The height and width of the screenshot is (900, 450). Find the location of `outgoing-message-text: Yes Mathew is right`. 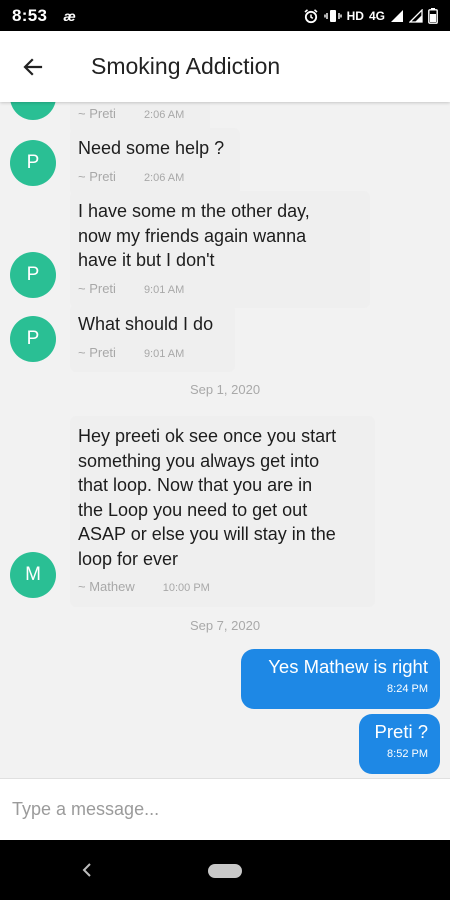

outgoing-message-text: Yes Mathew is right is located at coordinates (348, 666).